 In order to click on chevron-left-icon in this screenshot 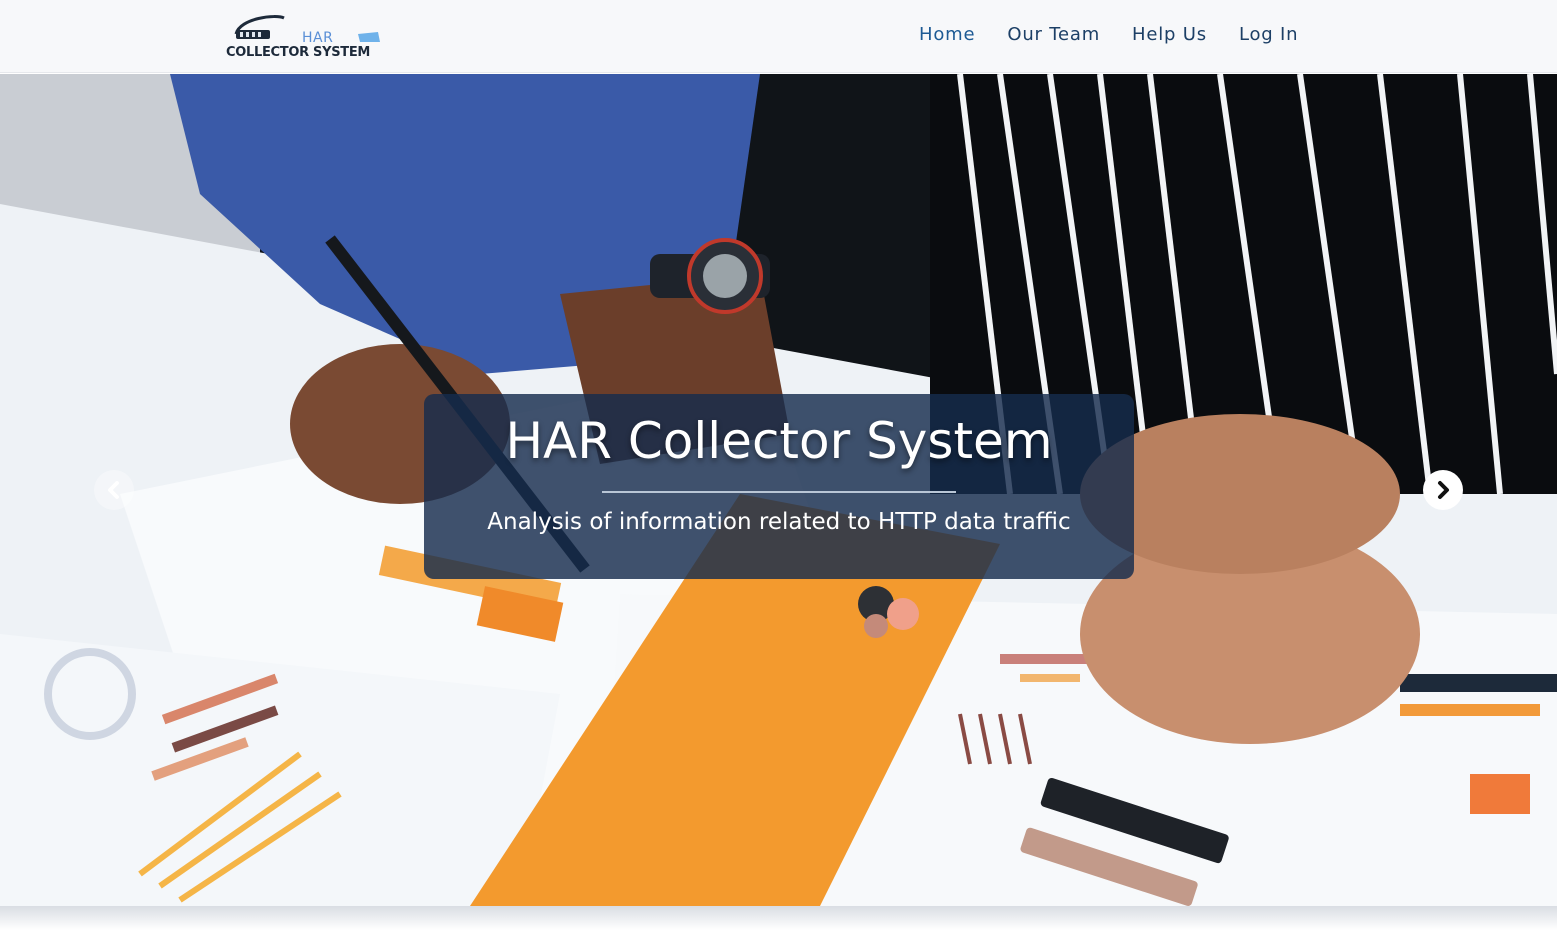, I will do `click(113, 490)`.